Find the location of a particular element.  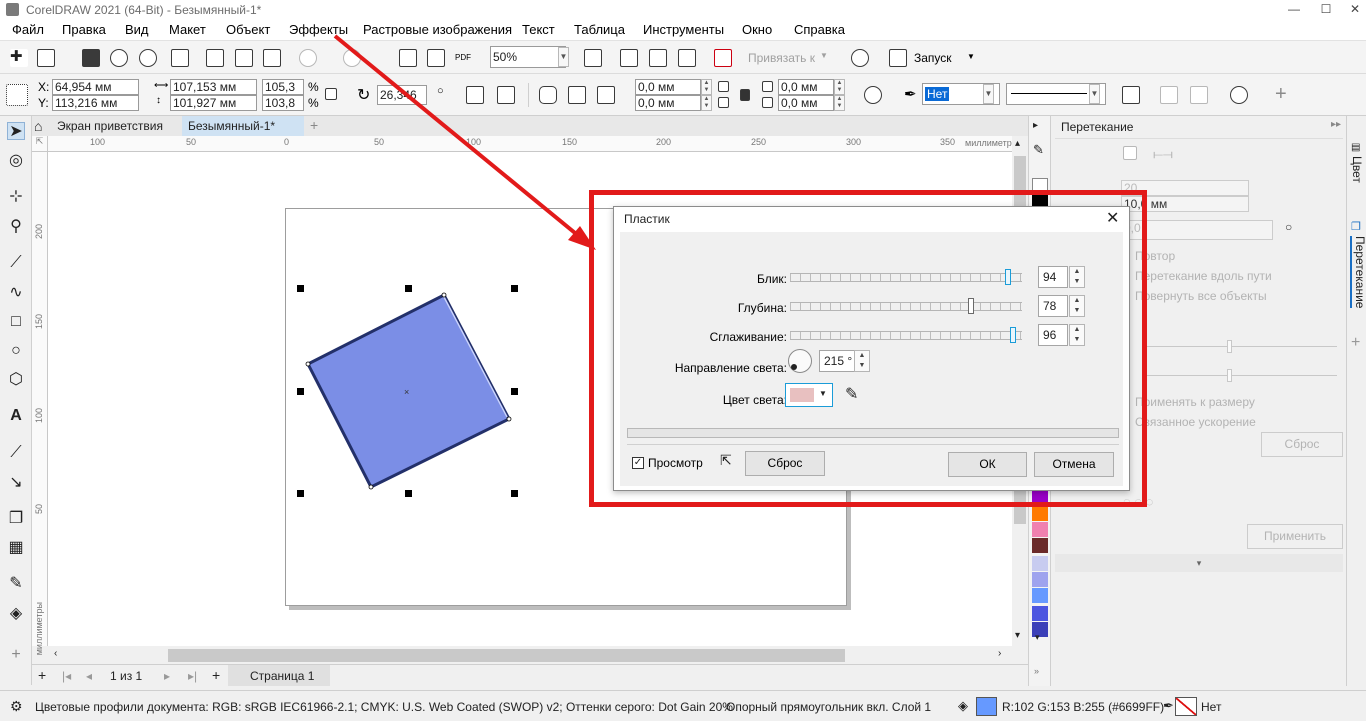

prev-page-icon: ◂ is located at coordinates (89, 676).